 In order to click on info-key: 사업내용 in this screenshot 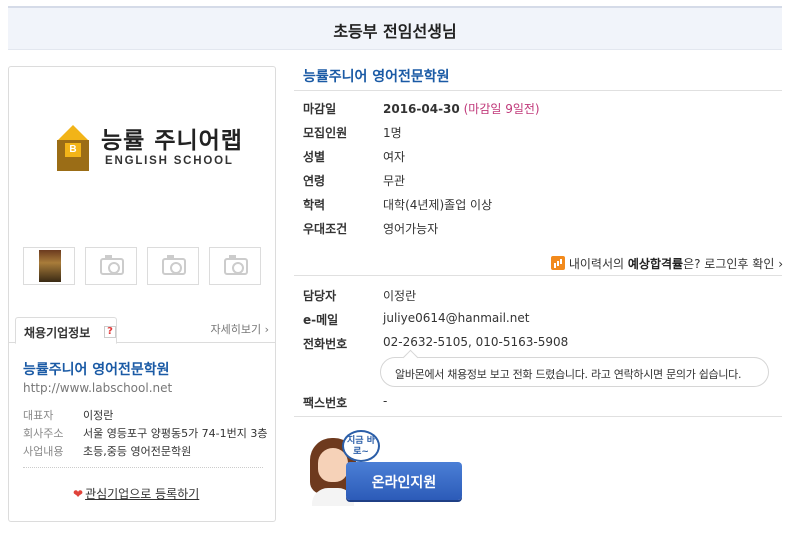, I will do `click(43, 451)`.